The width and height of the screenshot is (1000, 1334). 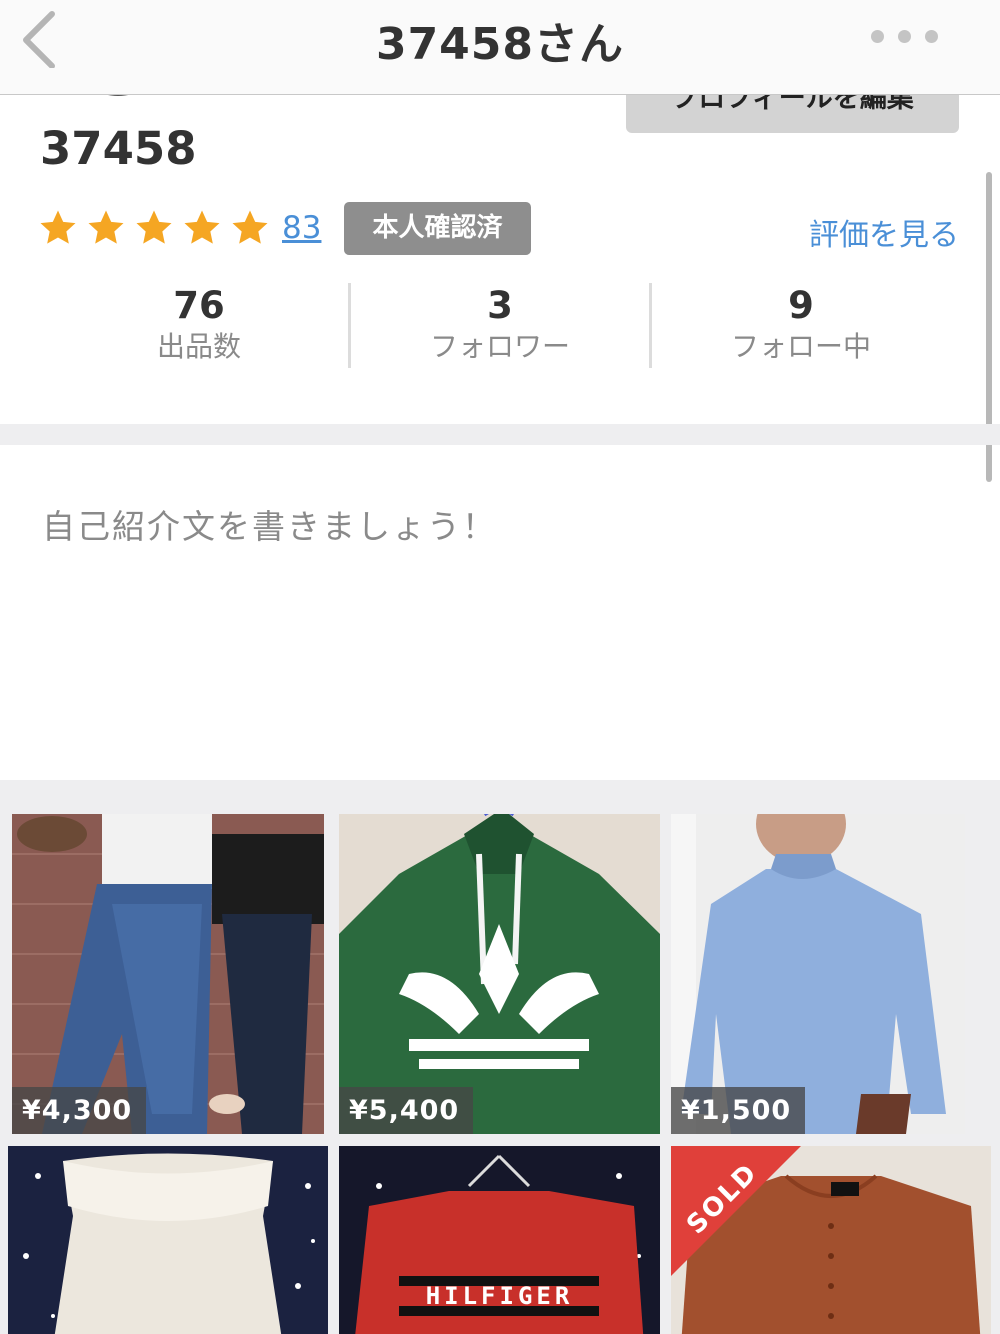 What do you see at coordinates (301, 228) in the screenshot?
I see `rating-count-link: 83` at bounding box center [301, 228].